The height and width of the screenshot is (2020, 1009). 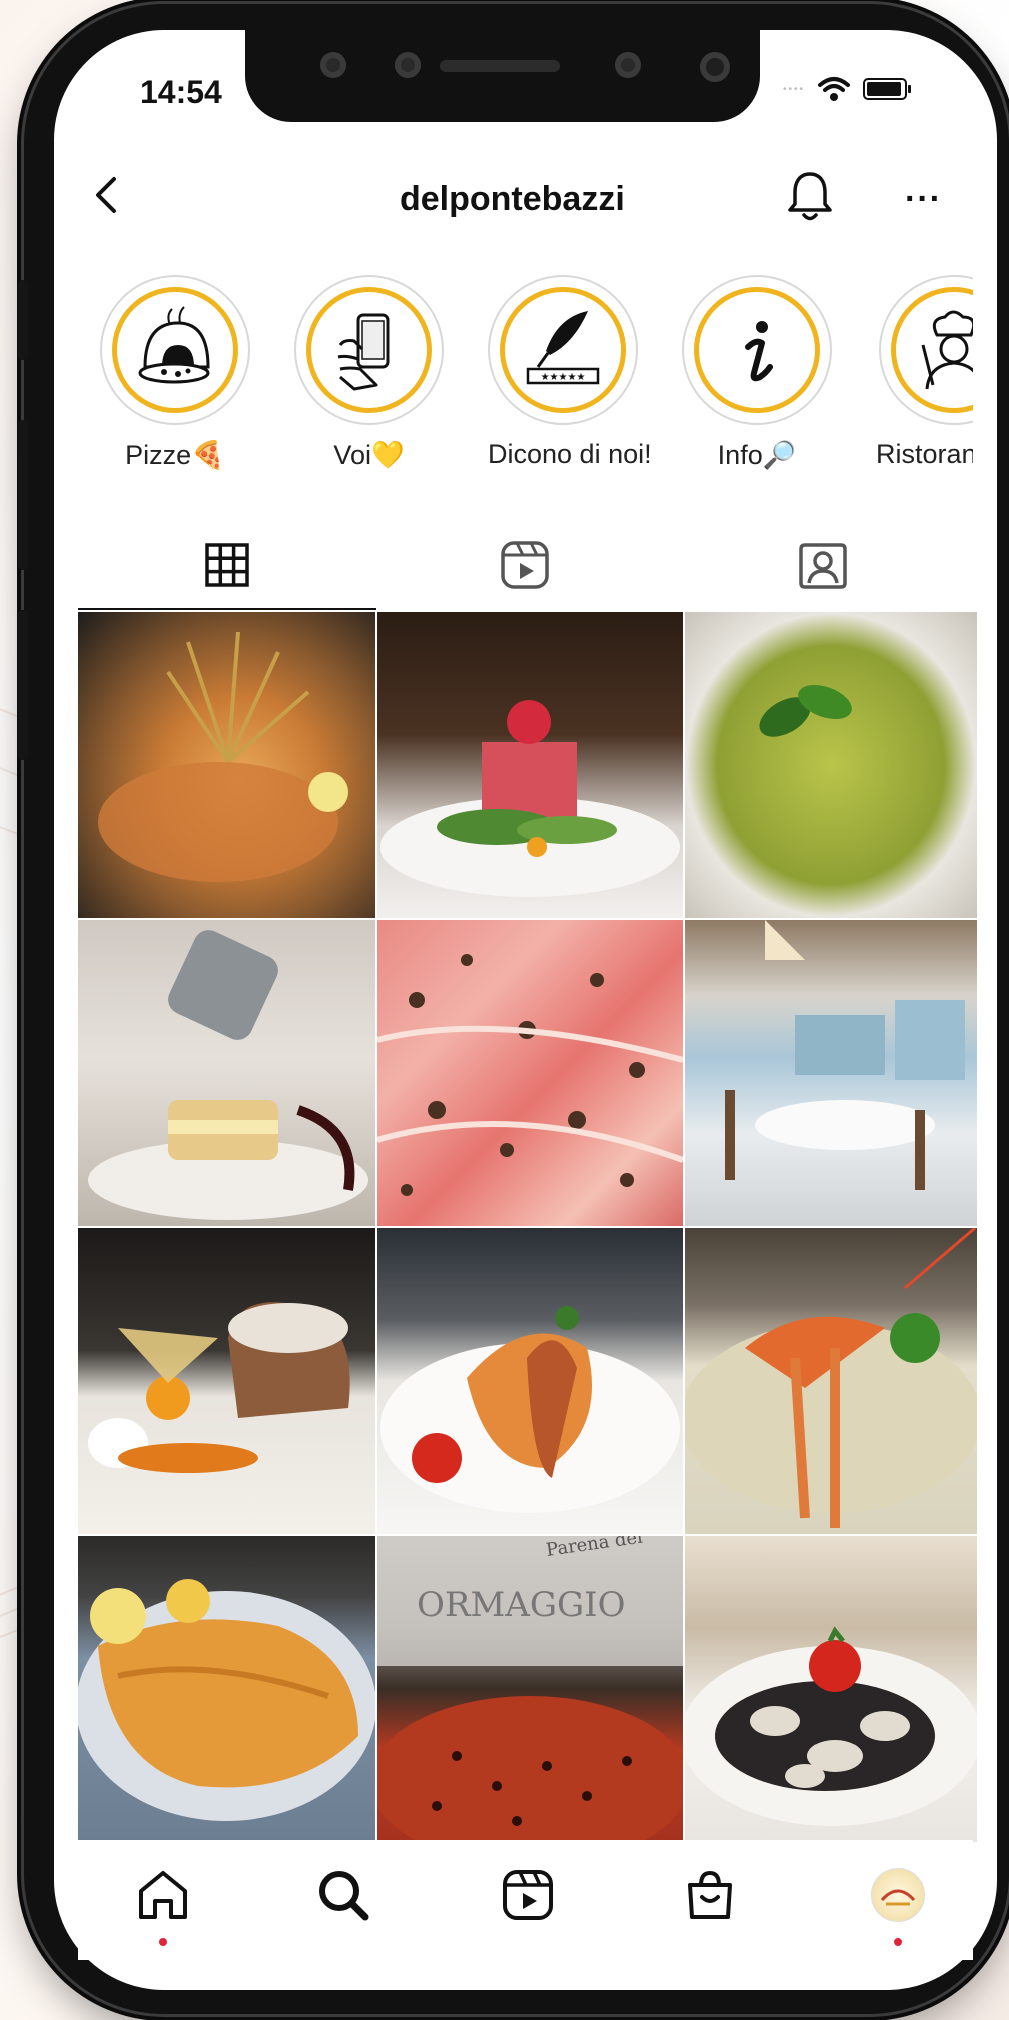 I want to click on wifi-icon, so click(x=834, y=89).